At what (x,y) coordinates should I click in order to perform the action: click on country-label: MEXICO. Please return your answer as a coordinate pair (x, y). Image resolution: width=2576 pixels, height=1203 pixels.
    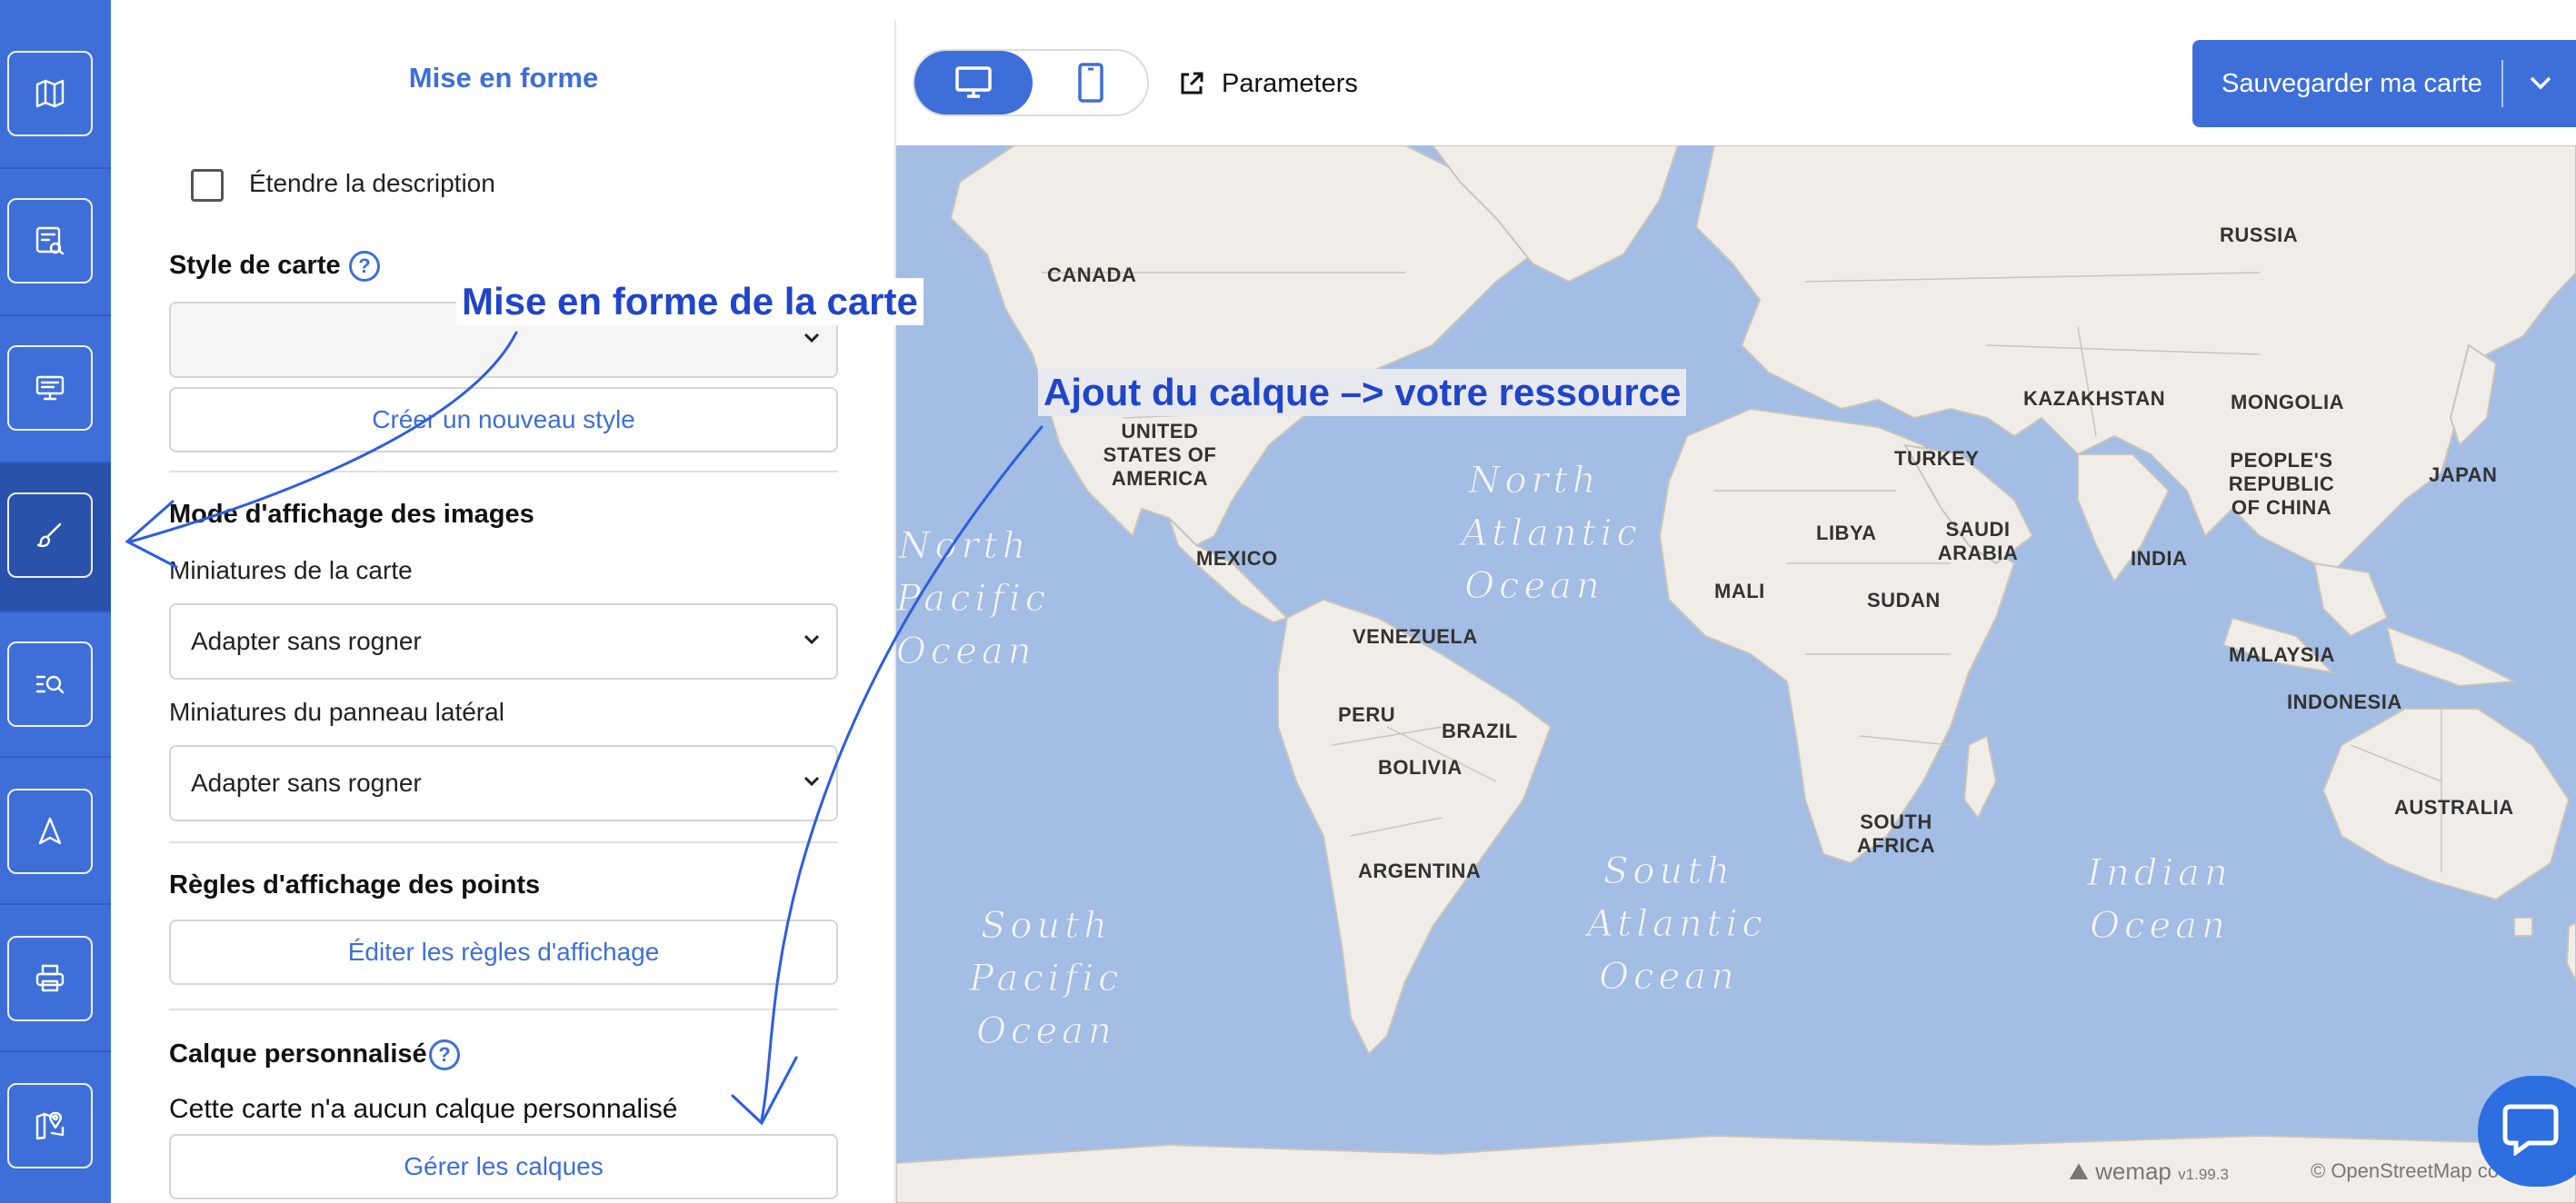
    Looking at the image, I should click on (1237, 558).